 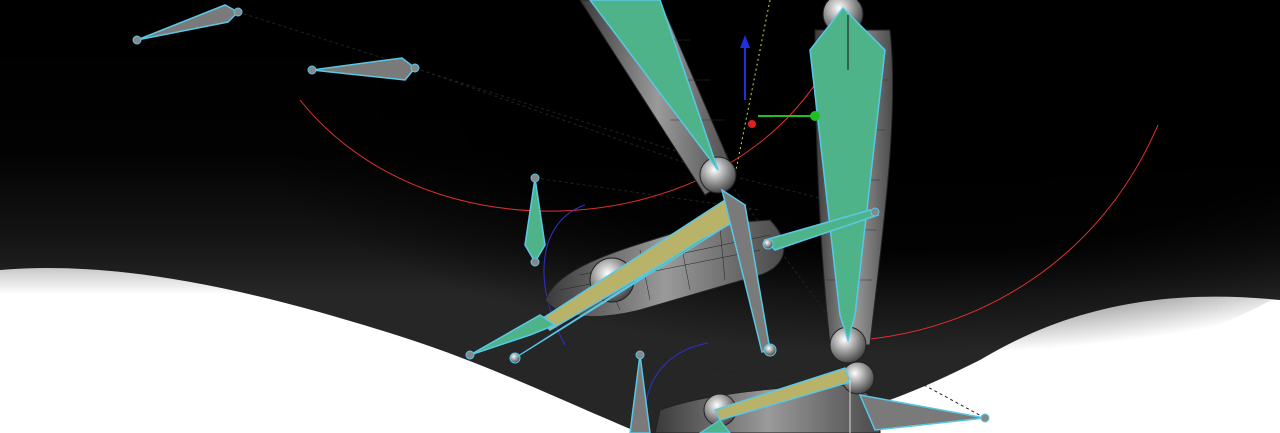 What do you see at coordinates (752, 124) in the screenshot?
I see `gizmo-x-handle-icon` at bounding box center [752, 124].